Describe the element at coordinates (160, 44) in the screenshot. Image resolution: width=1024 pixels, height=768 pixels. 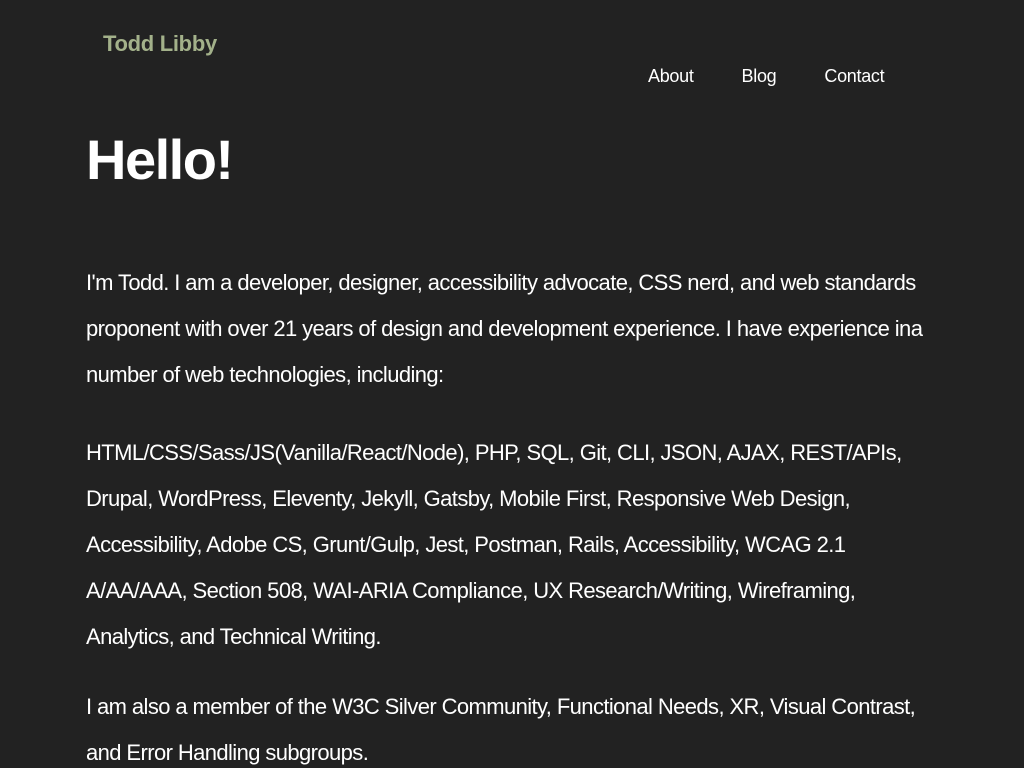
I see `site-title-link: Todd Libby` at that location.